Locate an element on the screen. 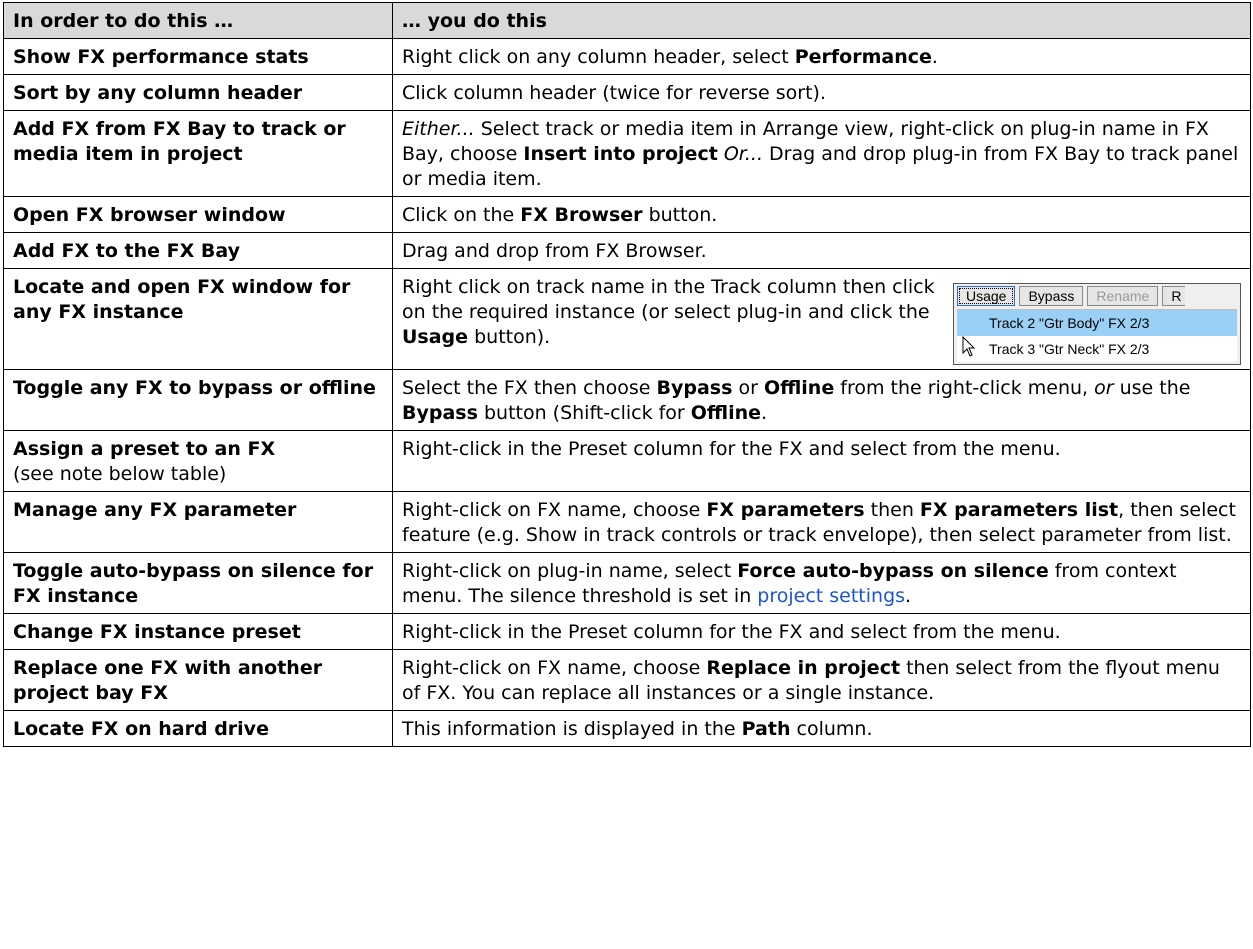 The image size is (1253, 949). row-action: Locate FX on hard drive is located at coordinates (198, 728).